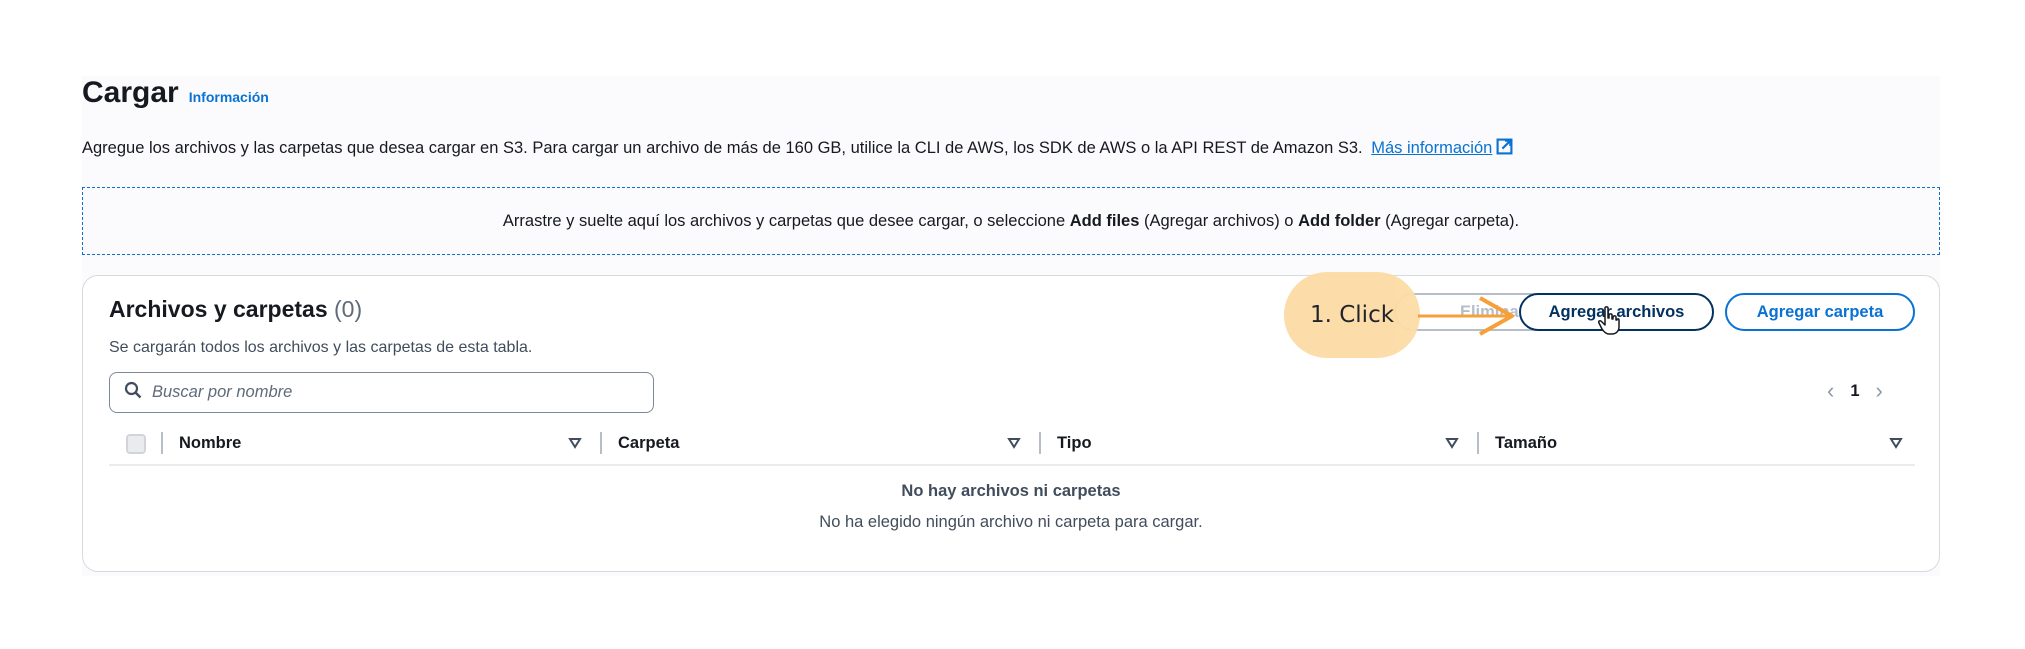 Image resolution: width=2025 pixels, height=649 pixels. Describe the element at coordinates (1352, 315) in the screenshot. I see `step-annotation-bubble: 1. Click` at that location.